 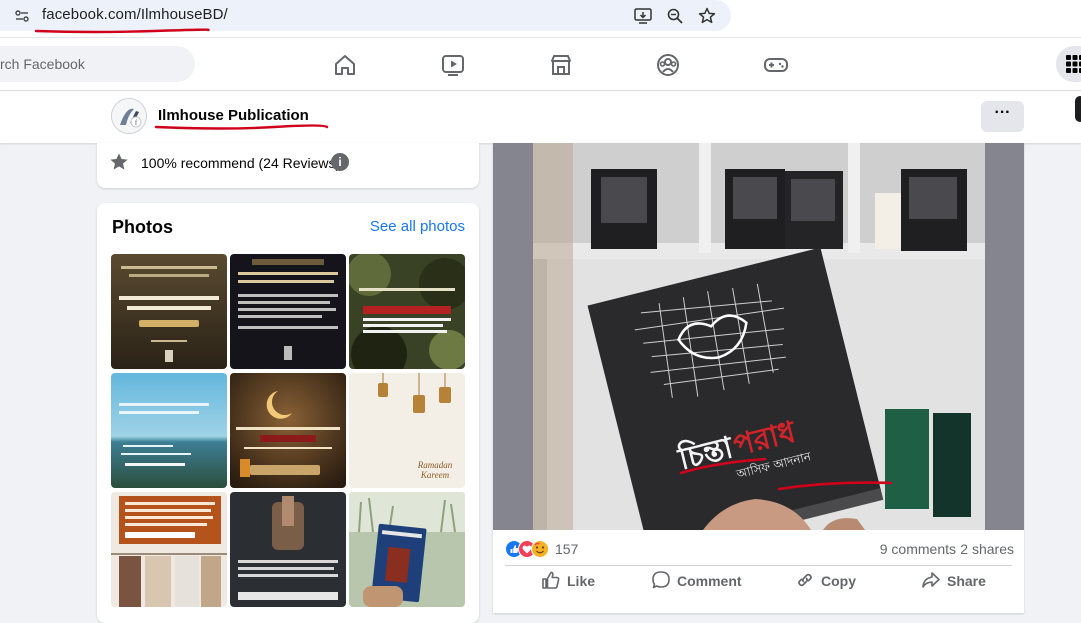 What do you see at coordinates (340, 162) in the screenshot?
I see `info-icon: i` at bounding box center [340, 162].